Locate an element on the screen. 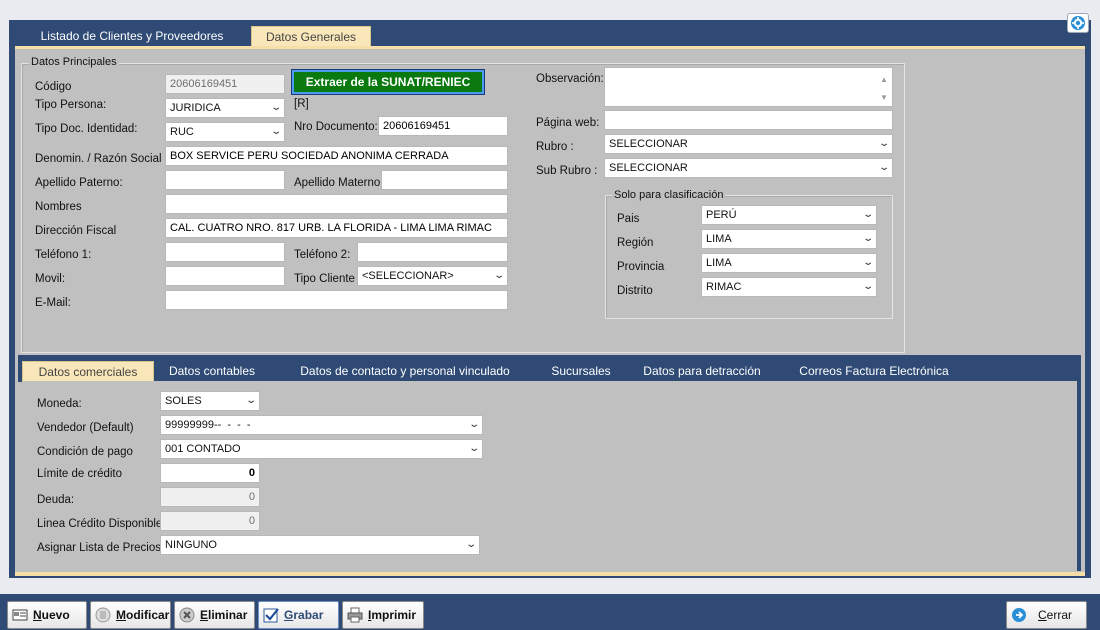 The width and height of the screenshot is (1100, 630). distrito-select: RIMAC ⌄ is located at coordinates (789, 287).